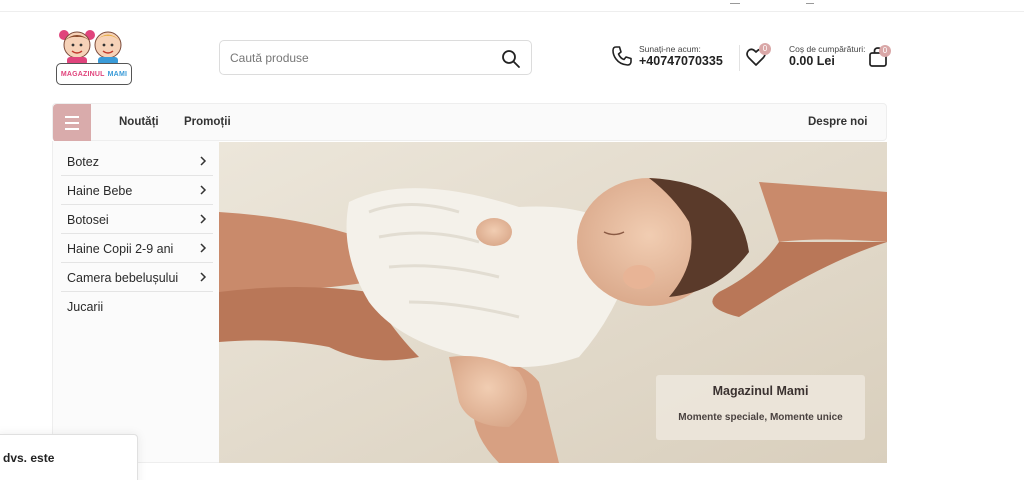 This screenshot has height=480, width=1024. I want to click on hero-title: Magazinul Mami, so click(760, 391).